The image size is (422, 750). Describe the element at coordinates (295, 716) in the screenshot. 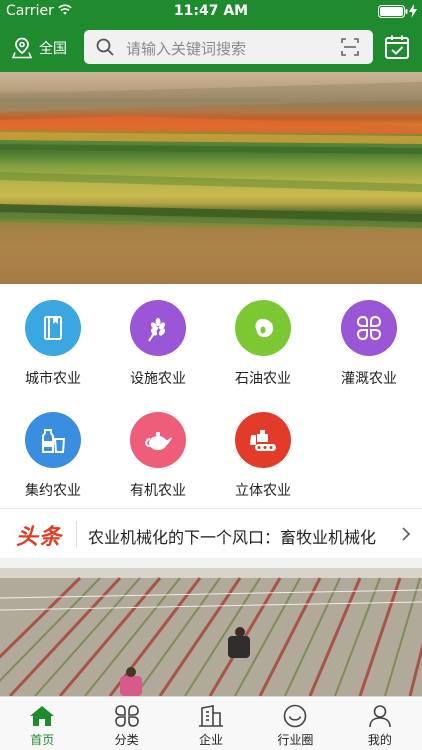

I see `smile-circle-icon` at that location.